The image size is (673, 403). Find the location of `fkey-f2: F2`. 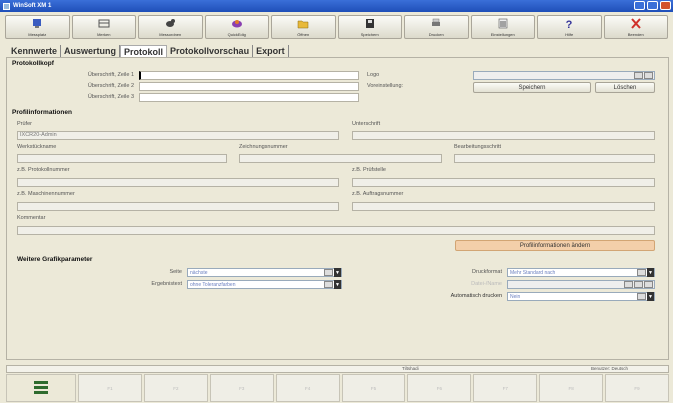

fkey-f2: F2 is located at coordinates (175, 388).